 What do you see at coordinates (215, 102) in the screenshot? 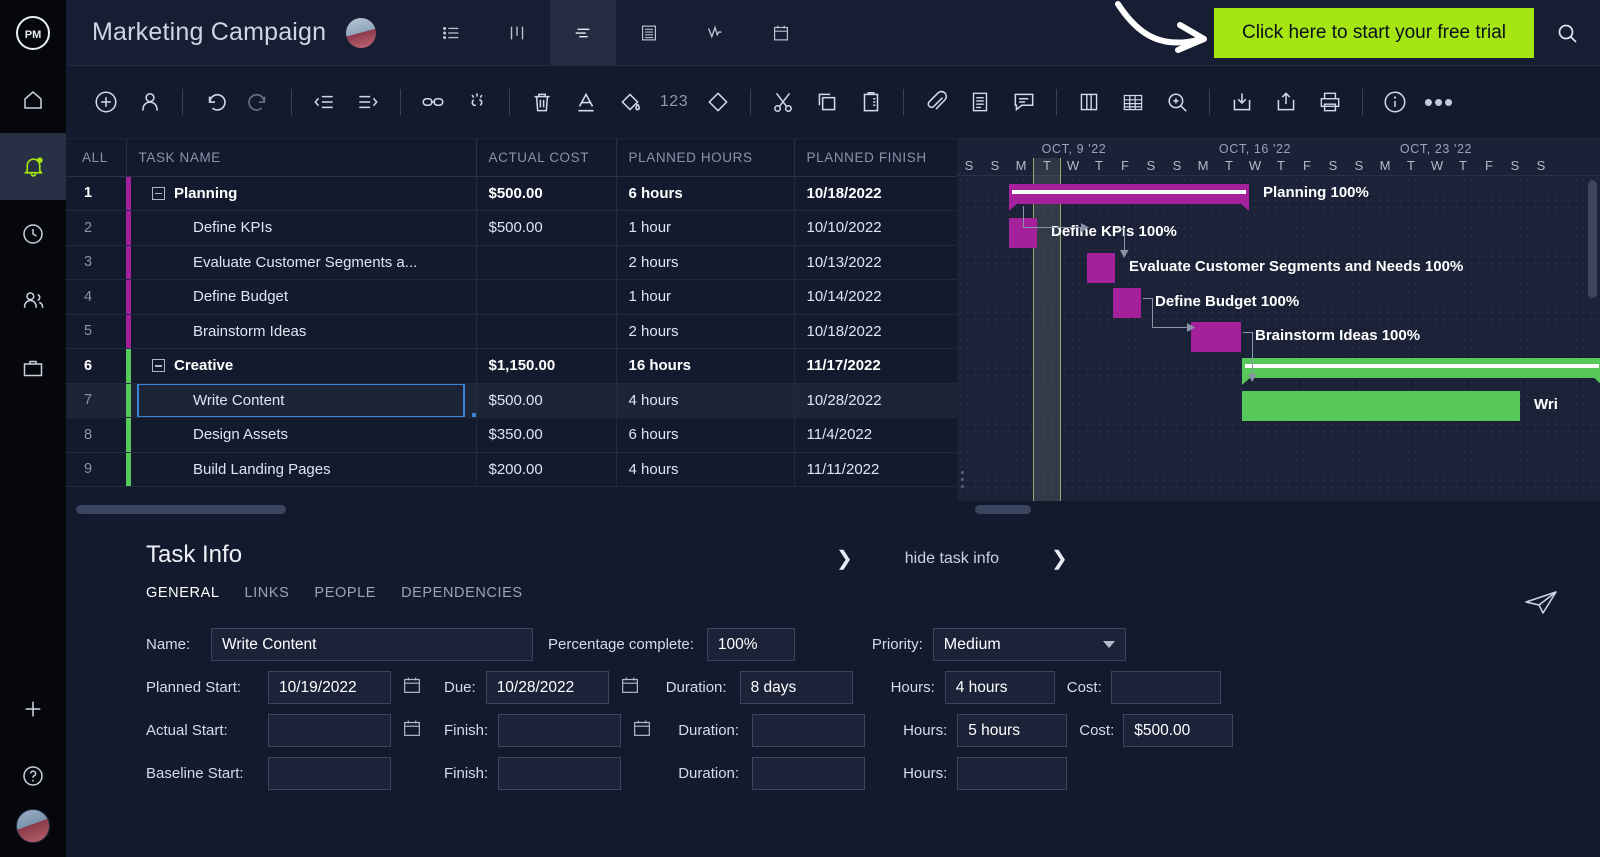
I see `undo-icon` at bounding box center [215, 102].